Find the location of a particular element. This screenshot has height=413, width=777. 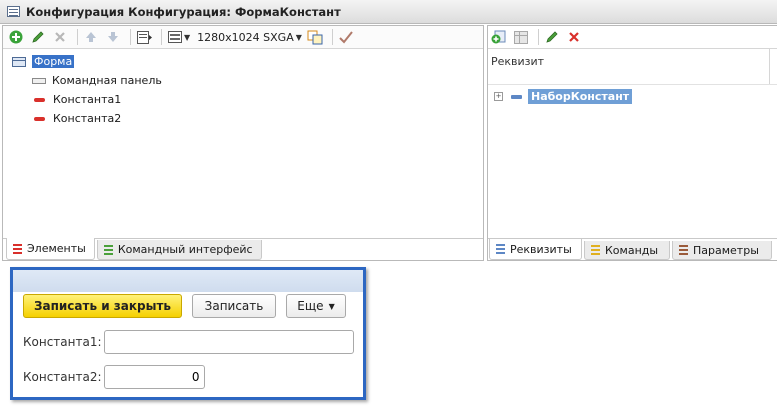

command-interface-tab-icon is located at coordinates (108, 249).